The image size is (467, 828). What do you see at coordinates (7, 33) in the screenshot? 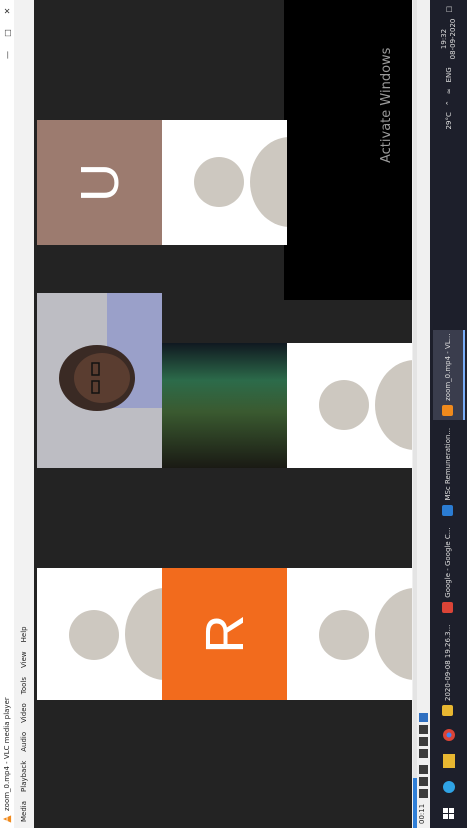
I see `maximize-button: □` at bounding box center [7, 33].